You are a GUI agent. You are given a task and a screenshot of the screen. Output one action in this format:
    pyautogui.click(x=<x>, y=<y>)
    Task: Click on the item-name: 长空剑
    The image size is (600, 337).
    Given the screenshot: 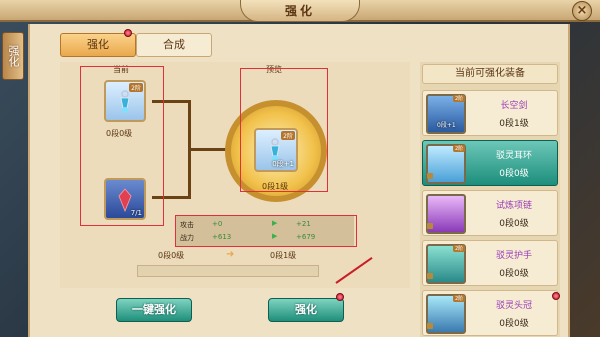 What is the action you would take?
    pyautogui.click(x=514, y=106)
    